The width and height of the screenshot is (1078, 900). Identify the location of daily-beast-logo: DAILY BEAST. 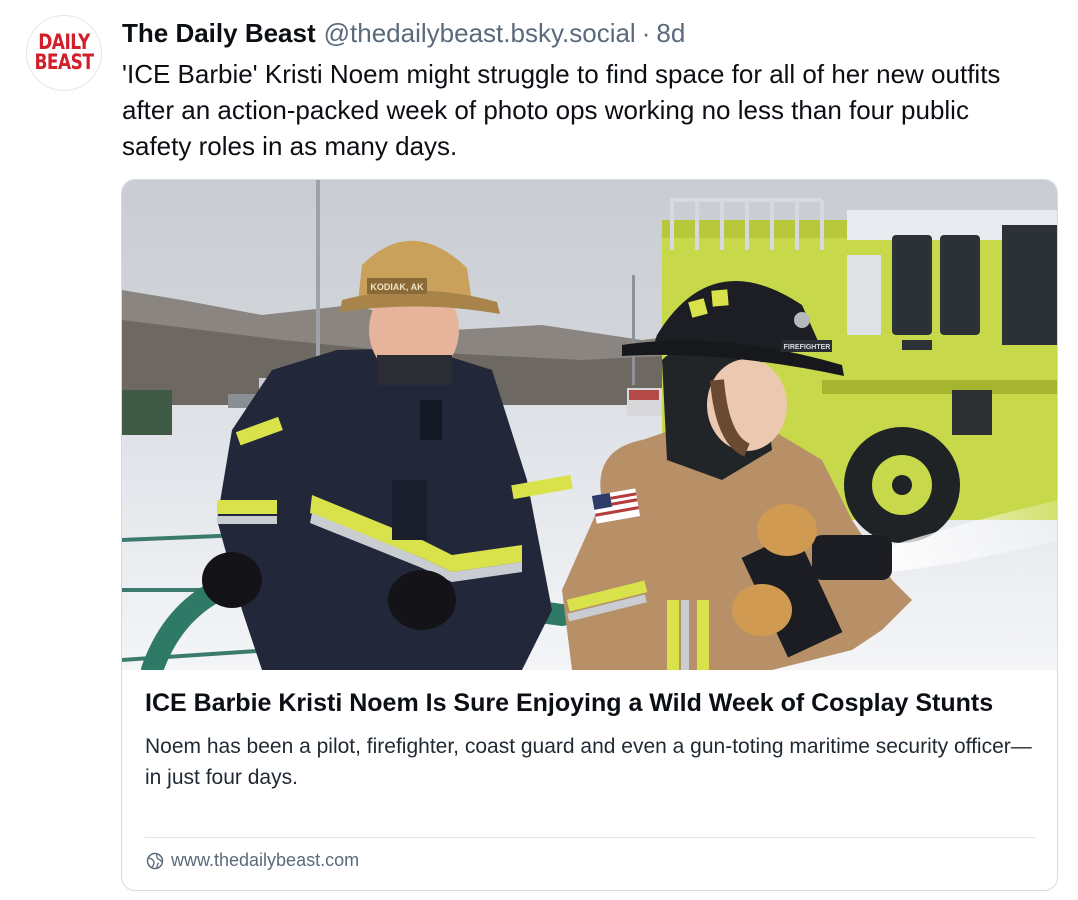
(64, 54).